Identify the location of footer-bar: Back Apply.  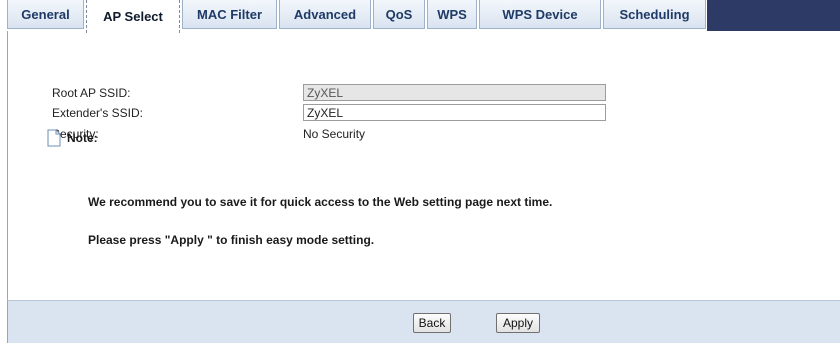
(423, 321).